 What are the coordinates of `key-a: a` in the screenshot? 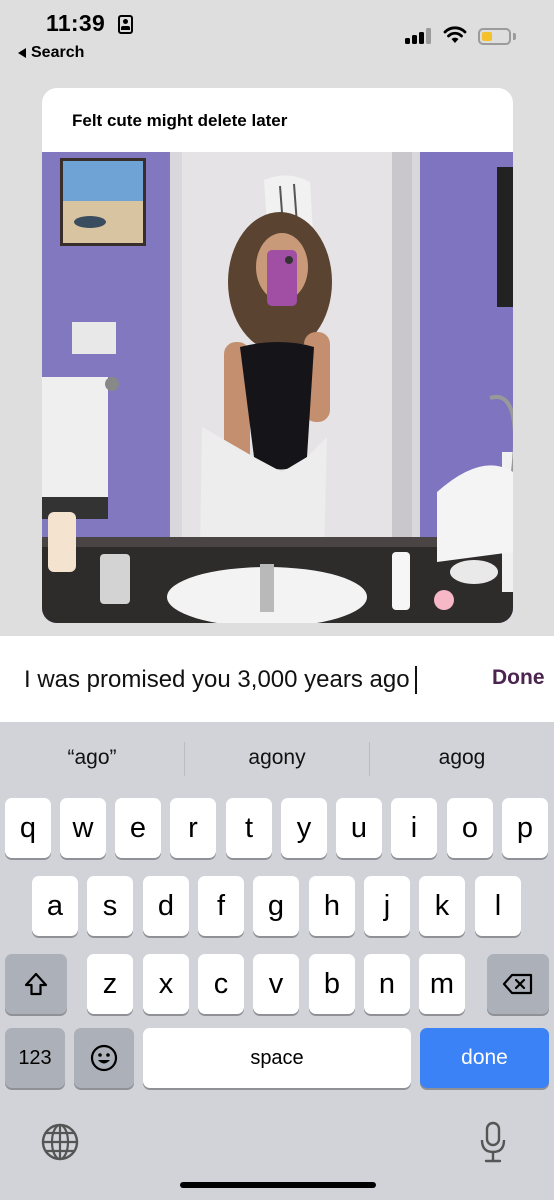 It's located at (55, 906).